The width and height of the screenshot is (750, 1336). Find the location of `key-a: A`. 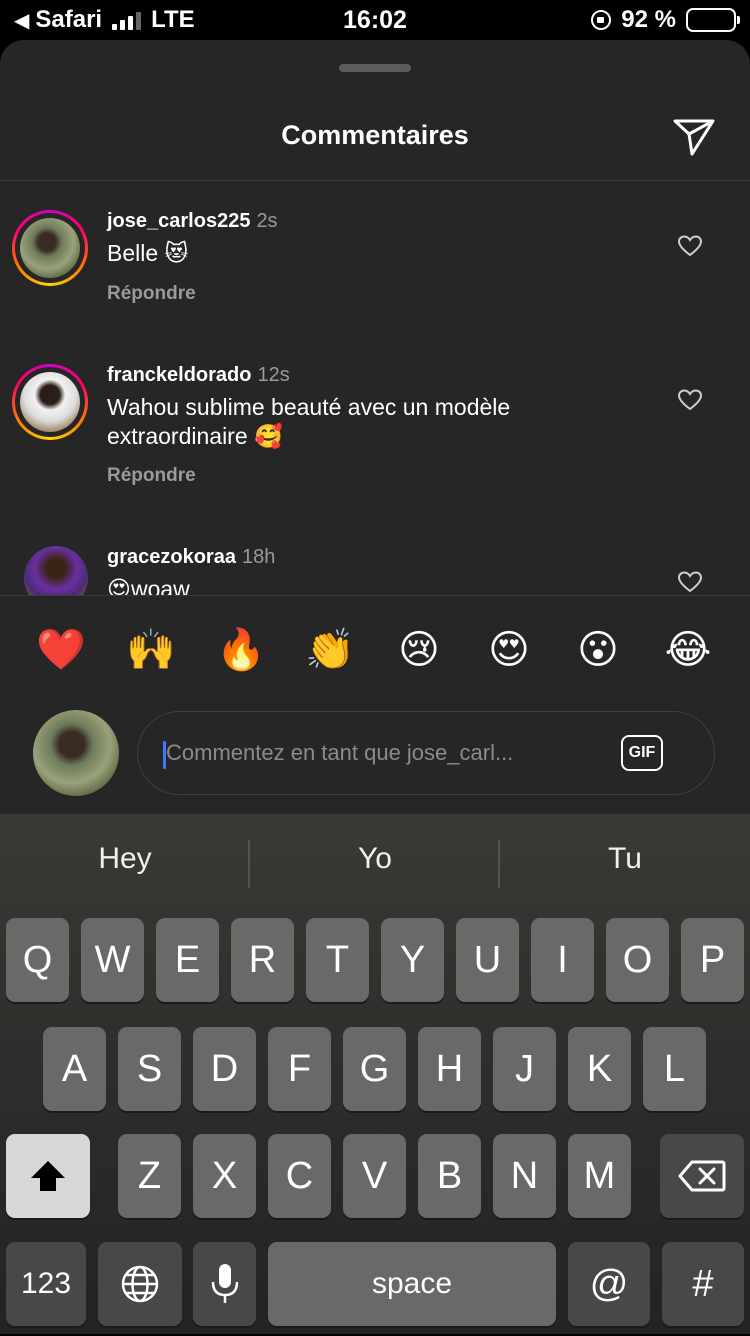

key-a: A is located at coordinates (74, 1069).